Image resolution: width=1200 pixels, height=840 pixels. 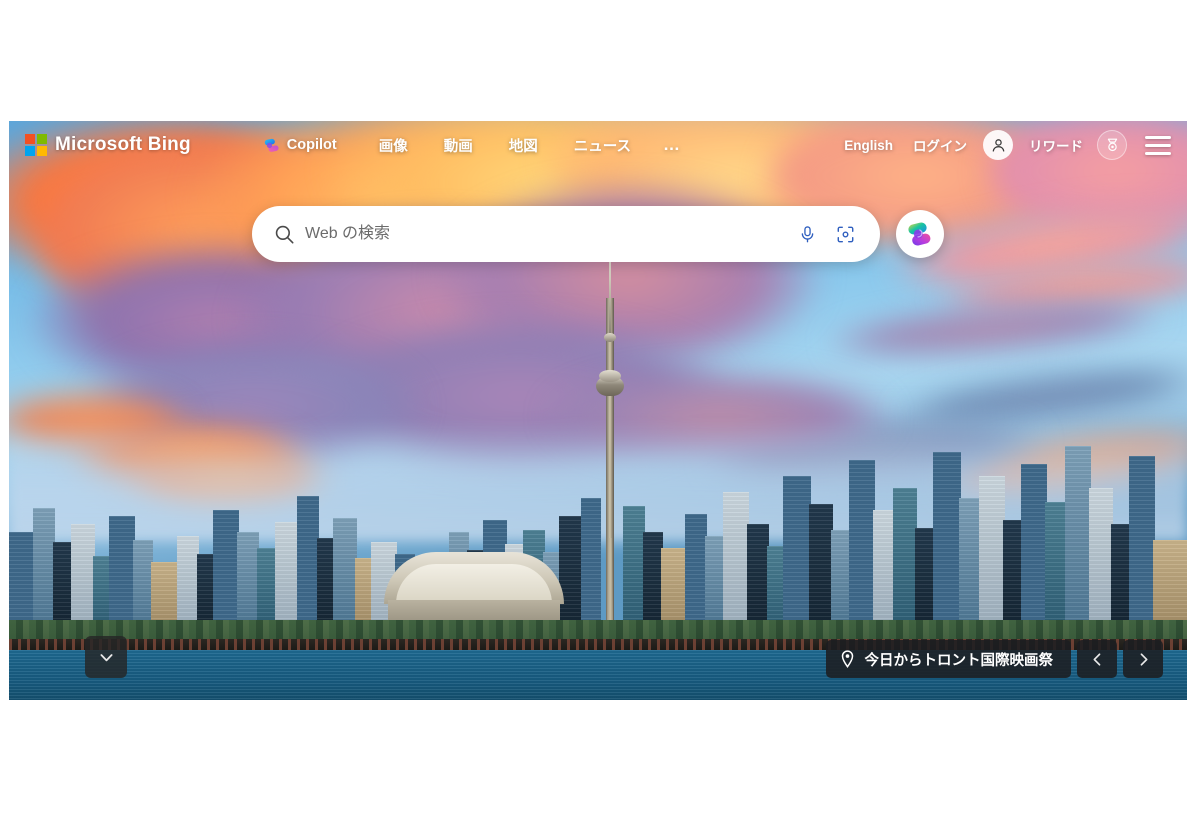 I want to click on background-image-caption: 今日からトロント国際映画祭, so click(x=948, y=659).